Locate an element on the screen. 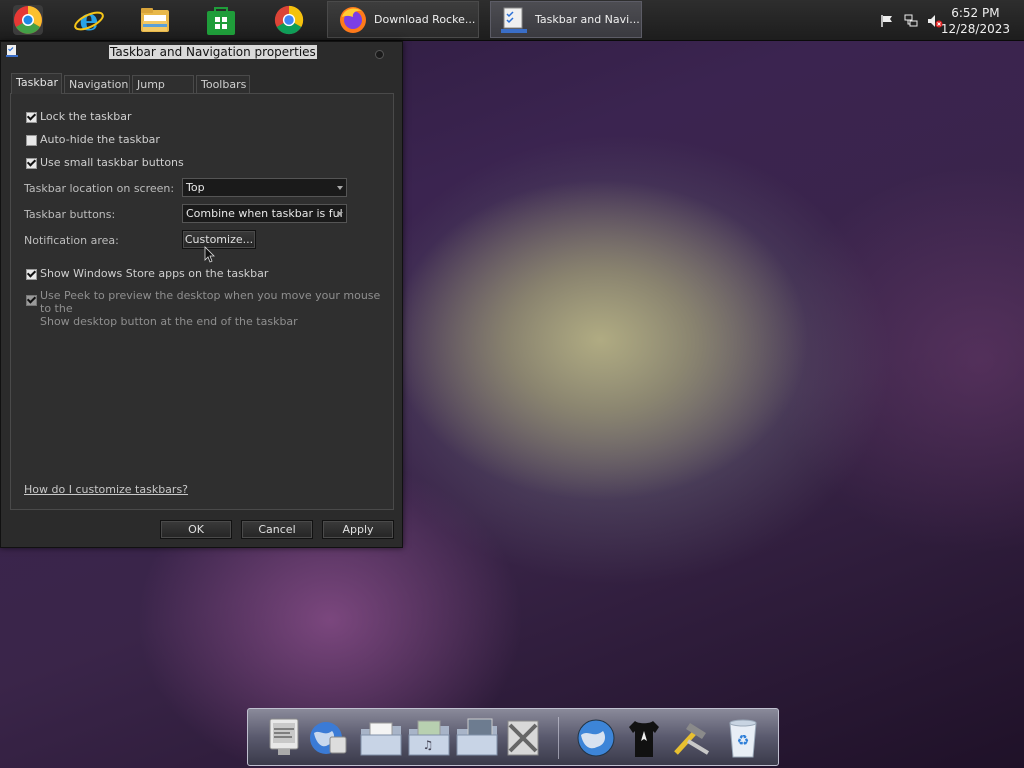 Image resolution: width=1024 pixels, height=768 pixels. ie-icon: e is located at coordinates (89, 20).